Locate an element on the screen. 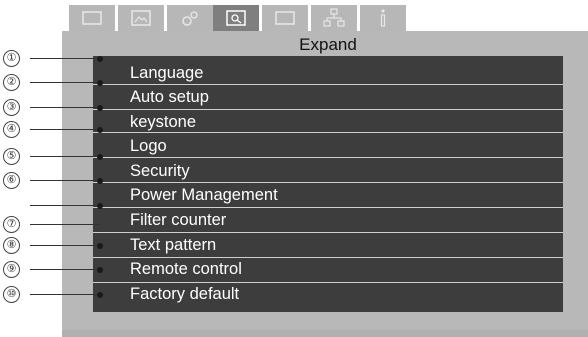 The image size is (588, 337). callout-number: ② is located at coordinates (11, 82).